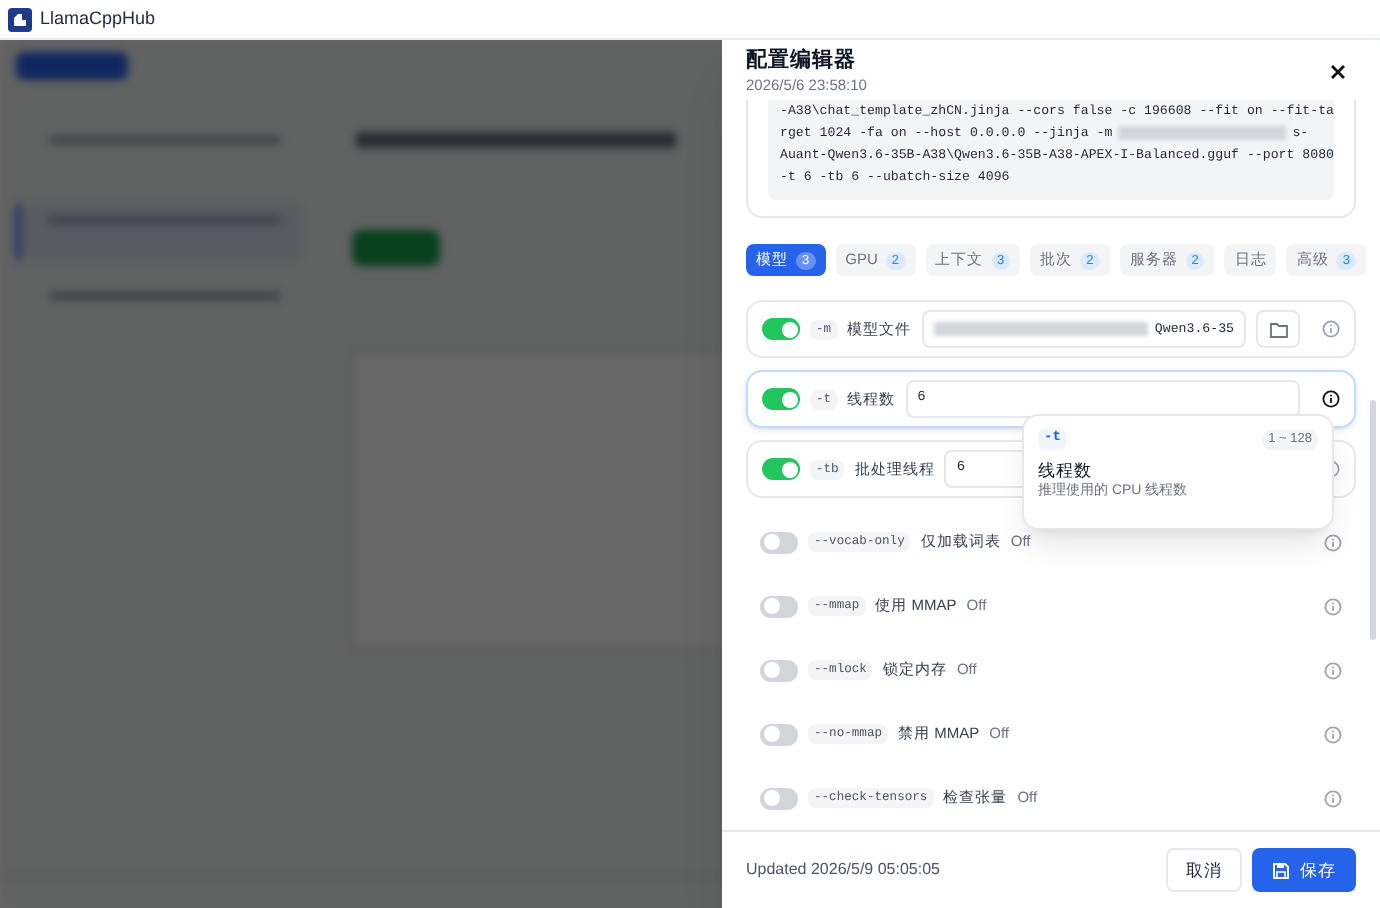 This screenshot has width=1380, height=908. What do you see at coordinates (1281, 870) in the screenshot?
I see `save-icon` at bounding box center [1281, 870].